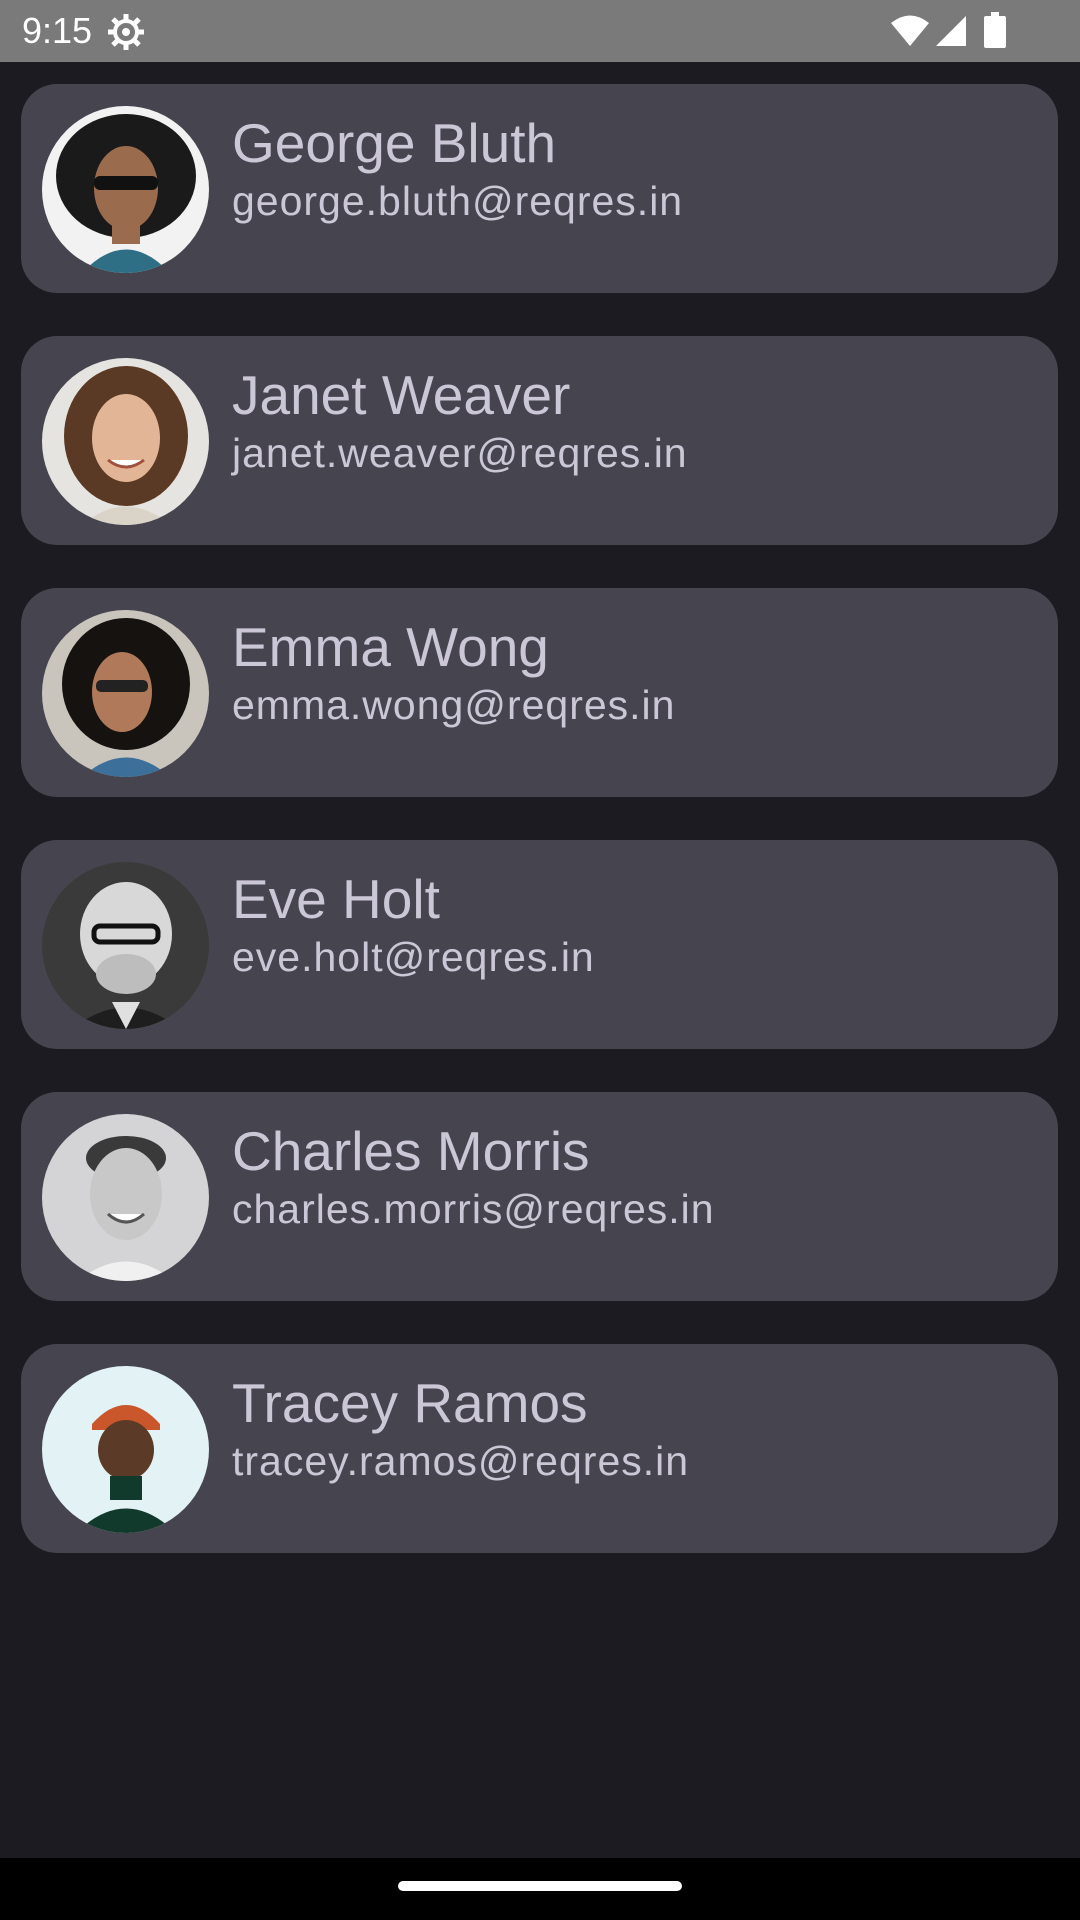 The image size is (1080, 1920). I want to click on avatar-photo-charles, so click(125, 1197).